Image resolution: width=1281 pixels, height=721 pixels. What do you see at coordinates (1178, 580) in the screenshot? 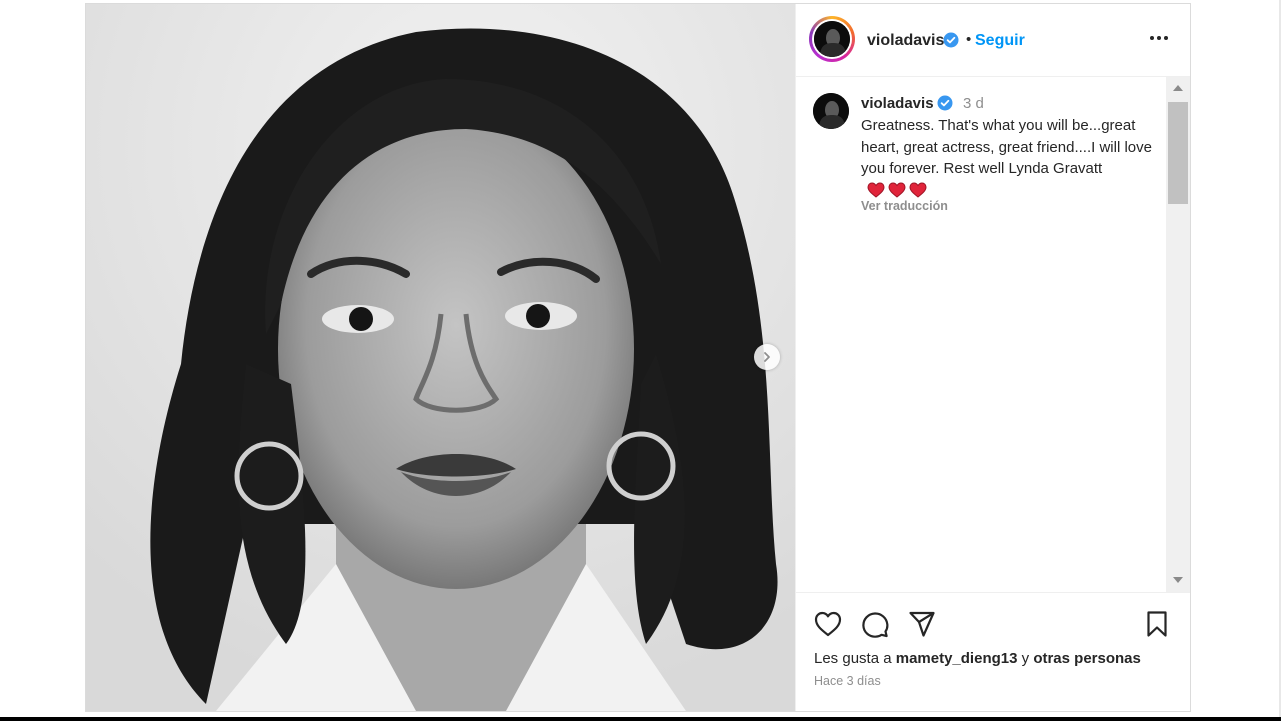
I see `scroll-down-arrow-icon` at bounding box center [1178, 580].